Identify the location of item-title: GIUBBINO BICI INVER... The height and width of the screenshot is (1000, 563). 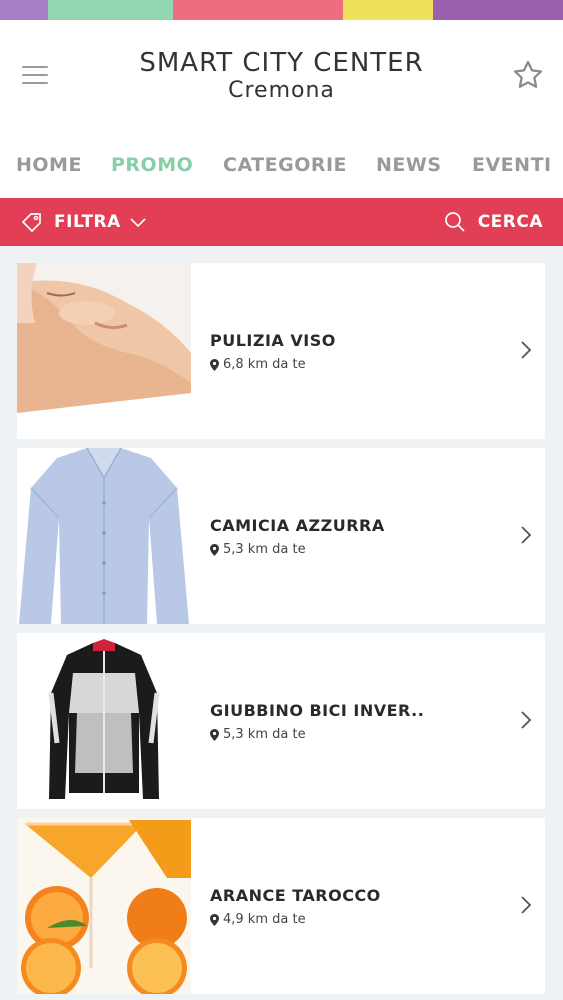
(317, 710).